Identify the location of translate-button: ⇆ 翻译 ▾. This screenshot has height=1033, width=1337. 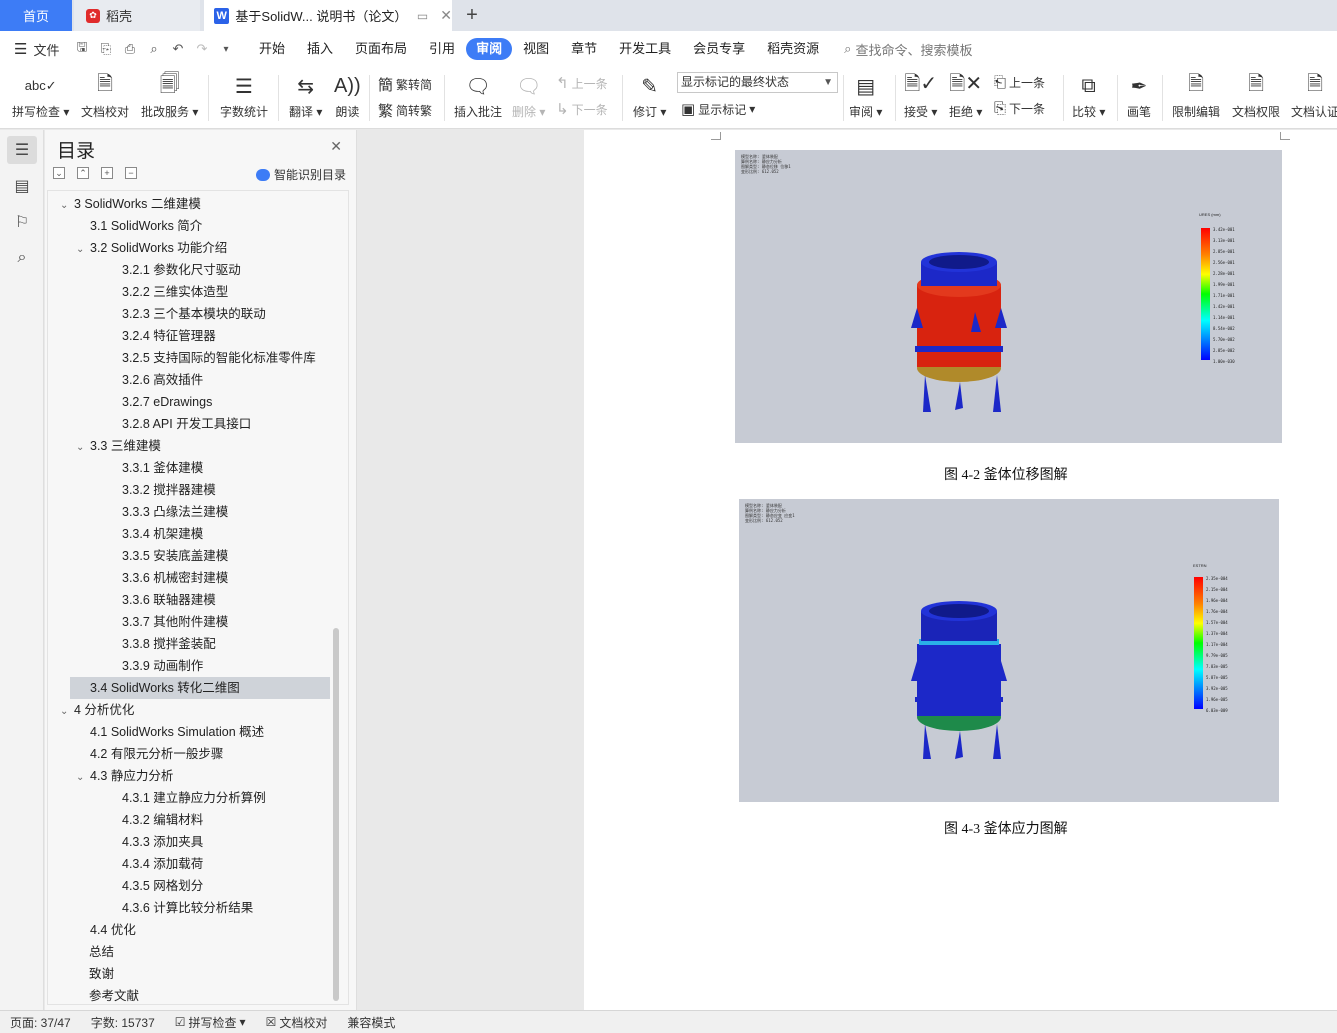
(305, 95).